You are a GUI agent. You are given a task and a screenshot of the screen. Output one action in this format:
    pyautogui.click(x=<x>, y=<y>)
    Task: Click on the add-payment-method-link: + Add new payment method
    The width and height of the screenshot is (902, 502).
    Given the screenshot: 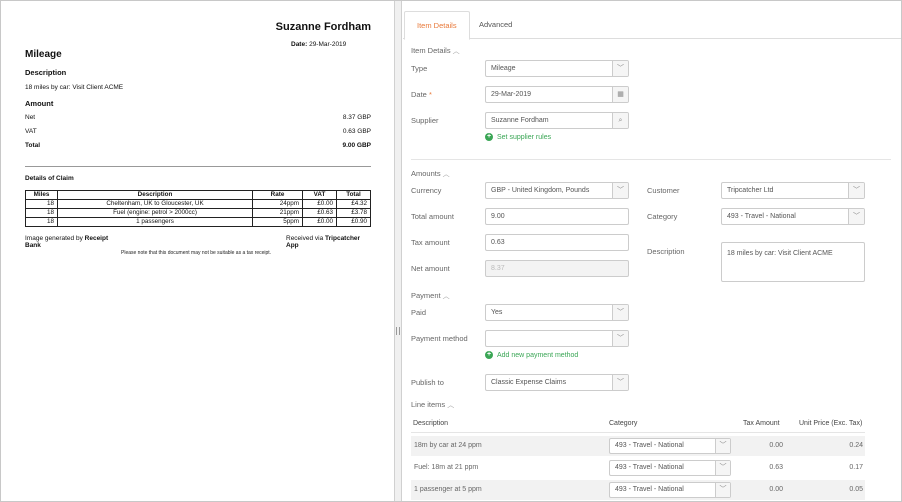 What is the action you would take?
    pyautogui.click(x=531, y=355)
    